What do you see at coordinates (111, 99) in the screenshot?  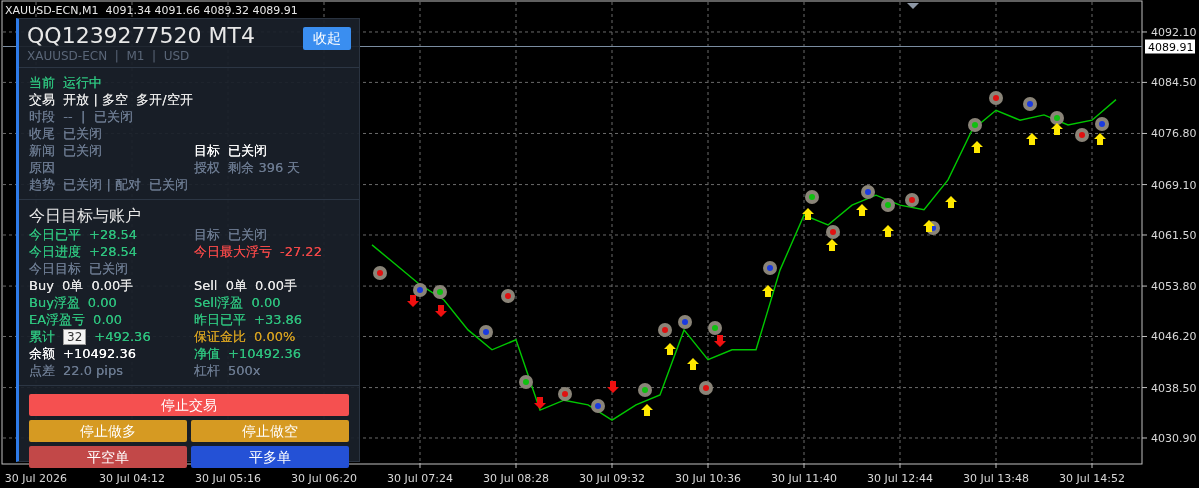 I see `status-text: 交易 开放 | 多空 多开/空开` at bounding box center [111, 99].